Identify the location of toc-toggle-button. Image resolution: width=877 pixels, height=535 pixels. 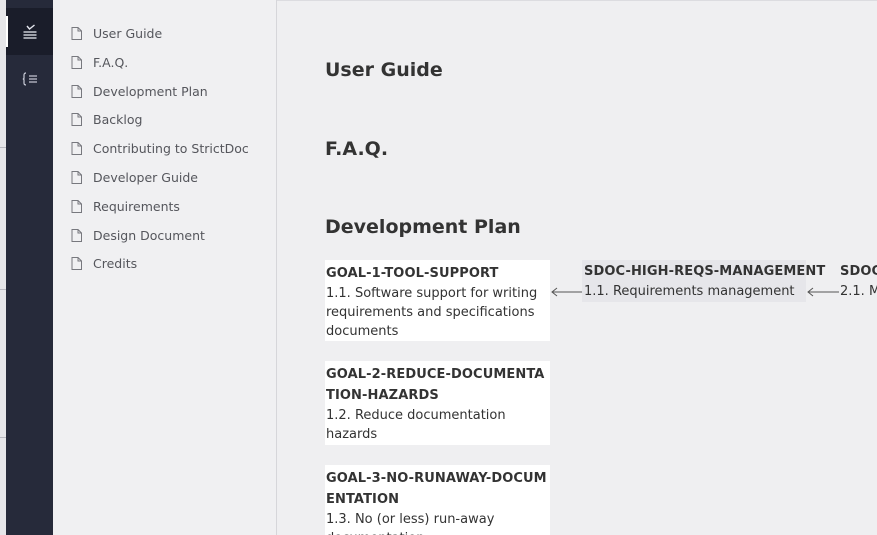
(29, 31).